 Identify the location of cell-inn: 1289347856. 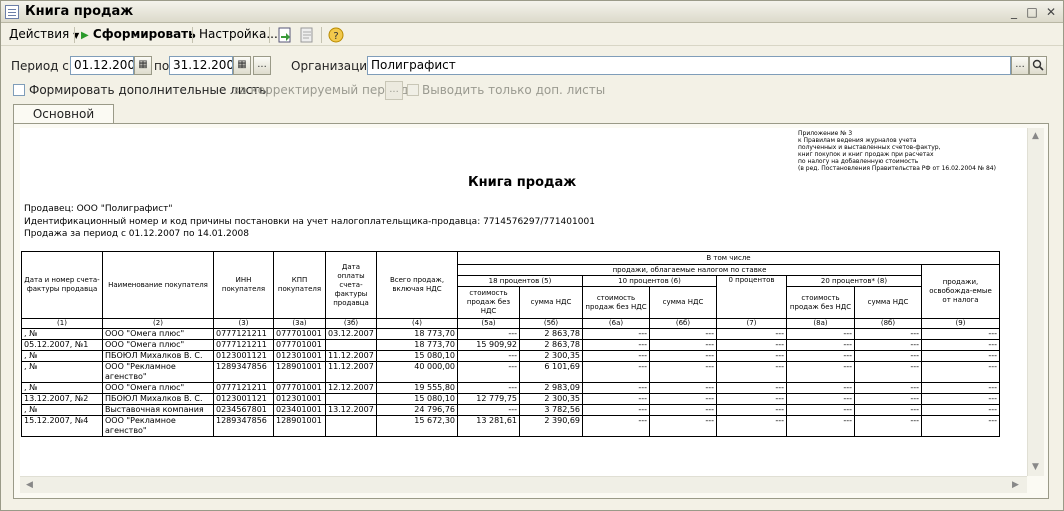
(243, 426).